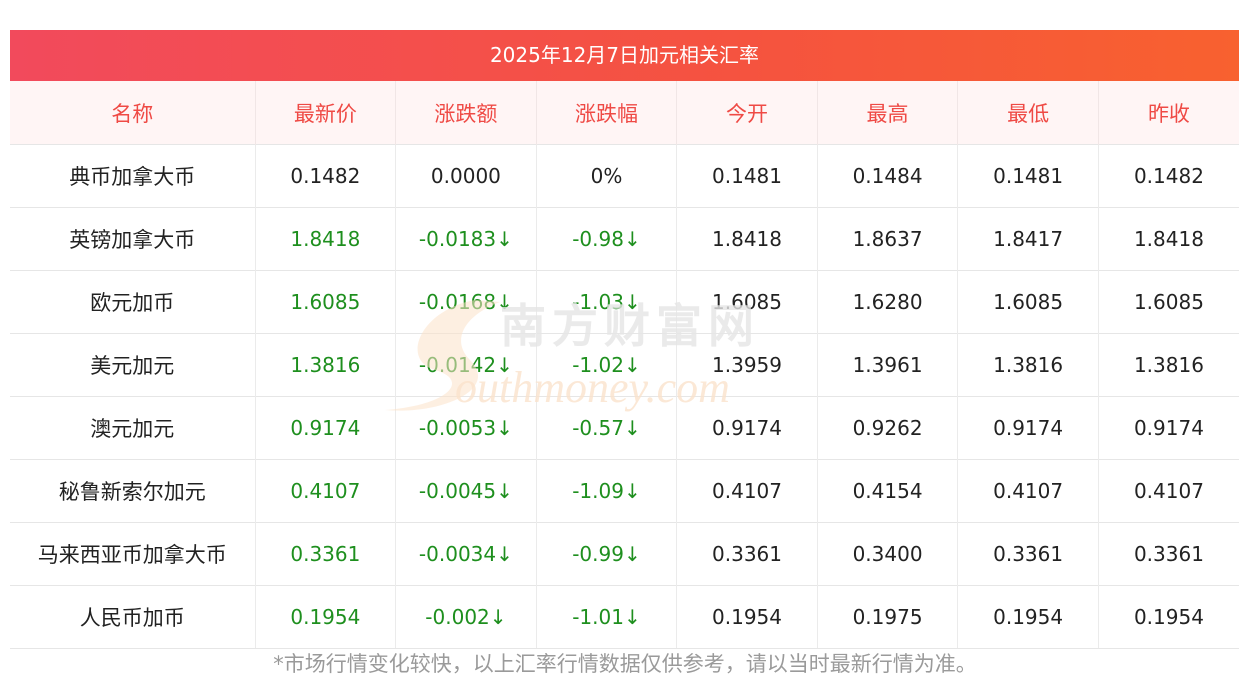 The width and height of the screenshot is (1250, 697). I want to click on header-low: 最低, so click(1028, 113).